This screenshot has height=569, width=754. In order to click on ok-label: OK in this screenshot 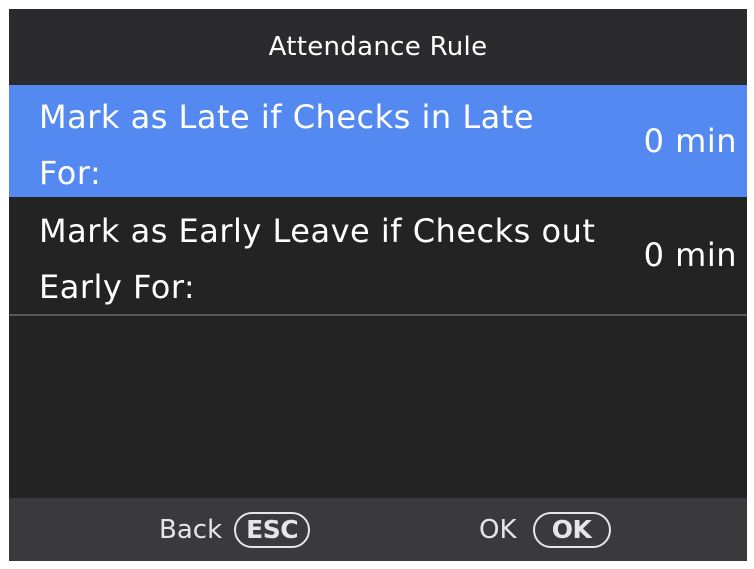, I will do `click(498, 529)`.